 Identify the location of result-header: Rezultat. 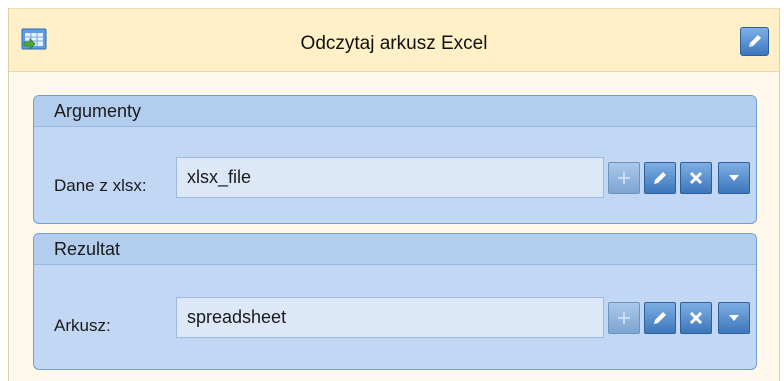
(395, 249).